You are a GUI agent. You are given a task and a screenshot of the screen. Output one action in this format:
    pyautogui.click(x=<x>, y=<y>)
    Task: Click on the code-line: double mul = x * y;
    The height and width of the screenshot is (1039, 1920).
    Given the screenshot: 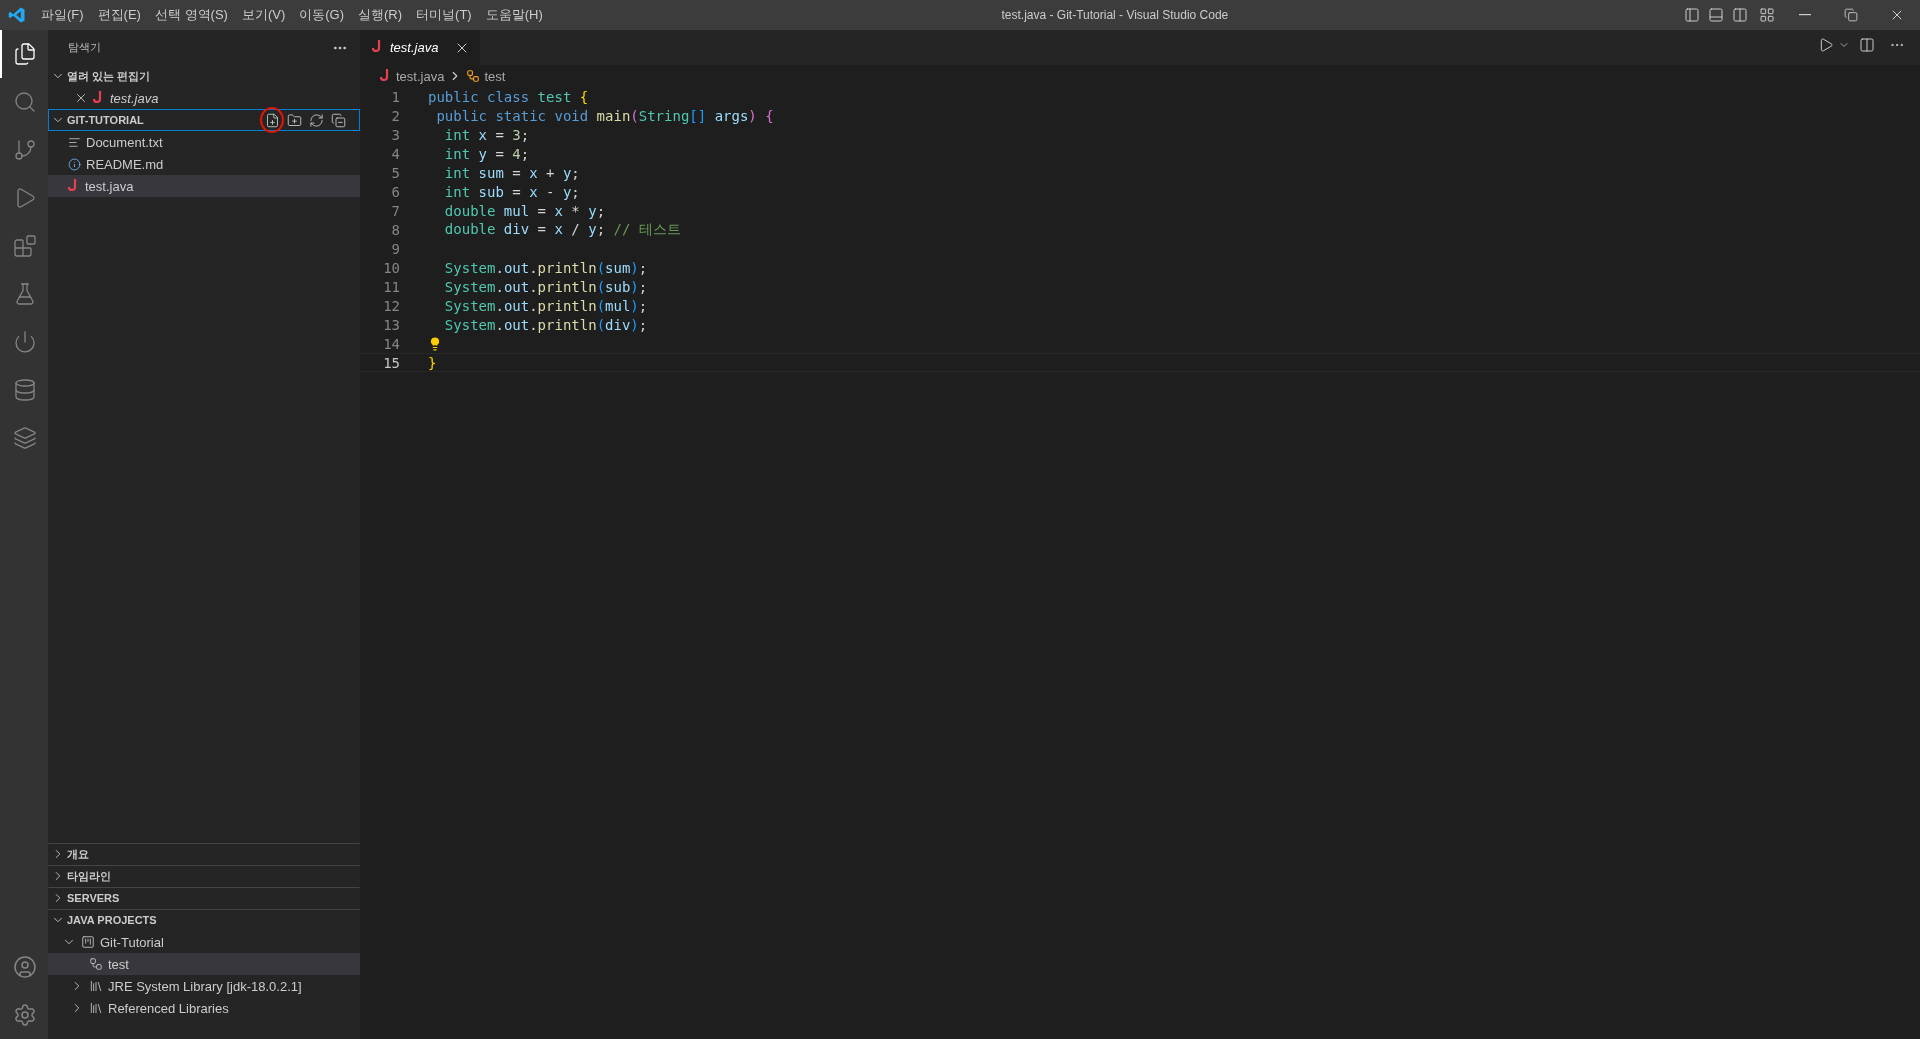 What is the action you would take?
    pyautogui.click(x=524, y=210)
    